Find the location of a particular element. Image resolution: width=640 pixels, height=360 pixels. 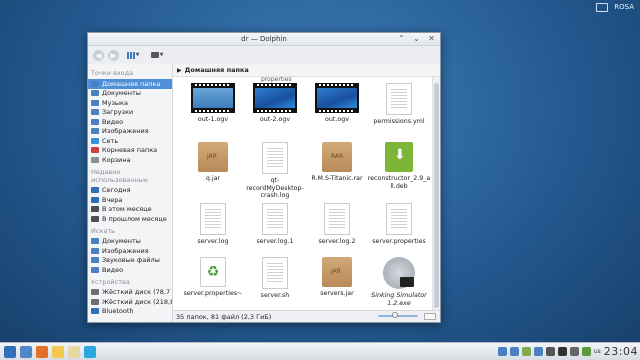

places-item: Музыка is located at coordinates (130, 103).